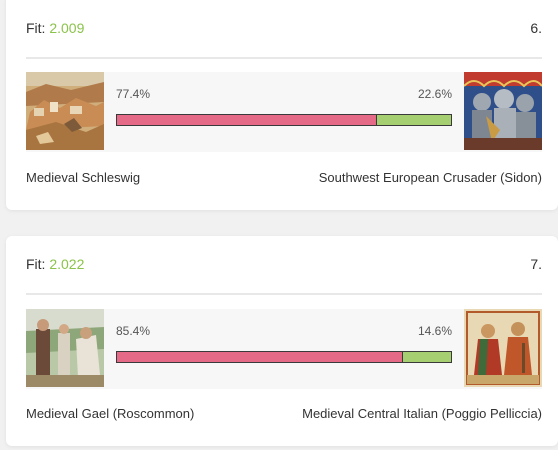  Describe the element at coordinates (133, 331) in the screenshot. I see `left-percentage: 85.4%` at that location.